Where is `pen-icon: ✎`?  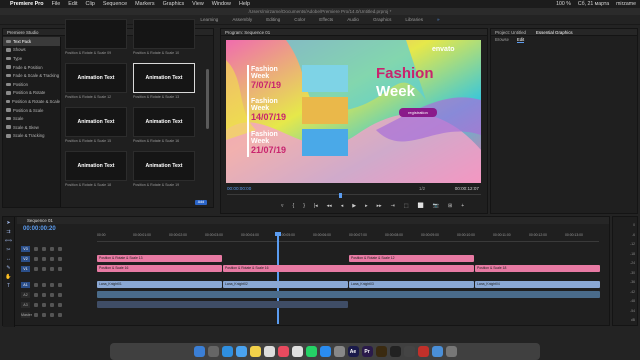
pen-icon: ✎ is located at coordinates (9, 268).